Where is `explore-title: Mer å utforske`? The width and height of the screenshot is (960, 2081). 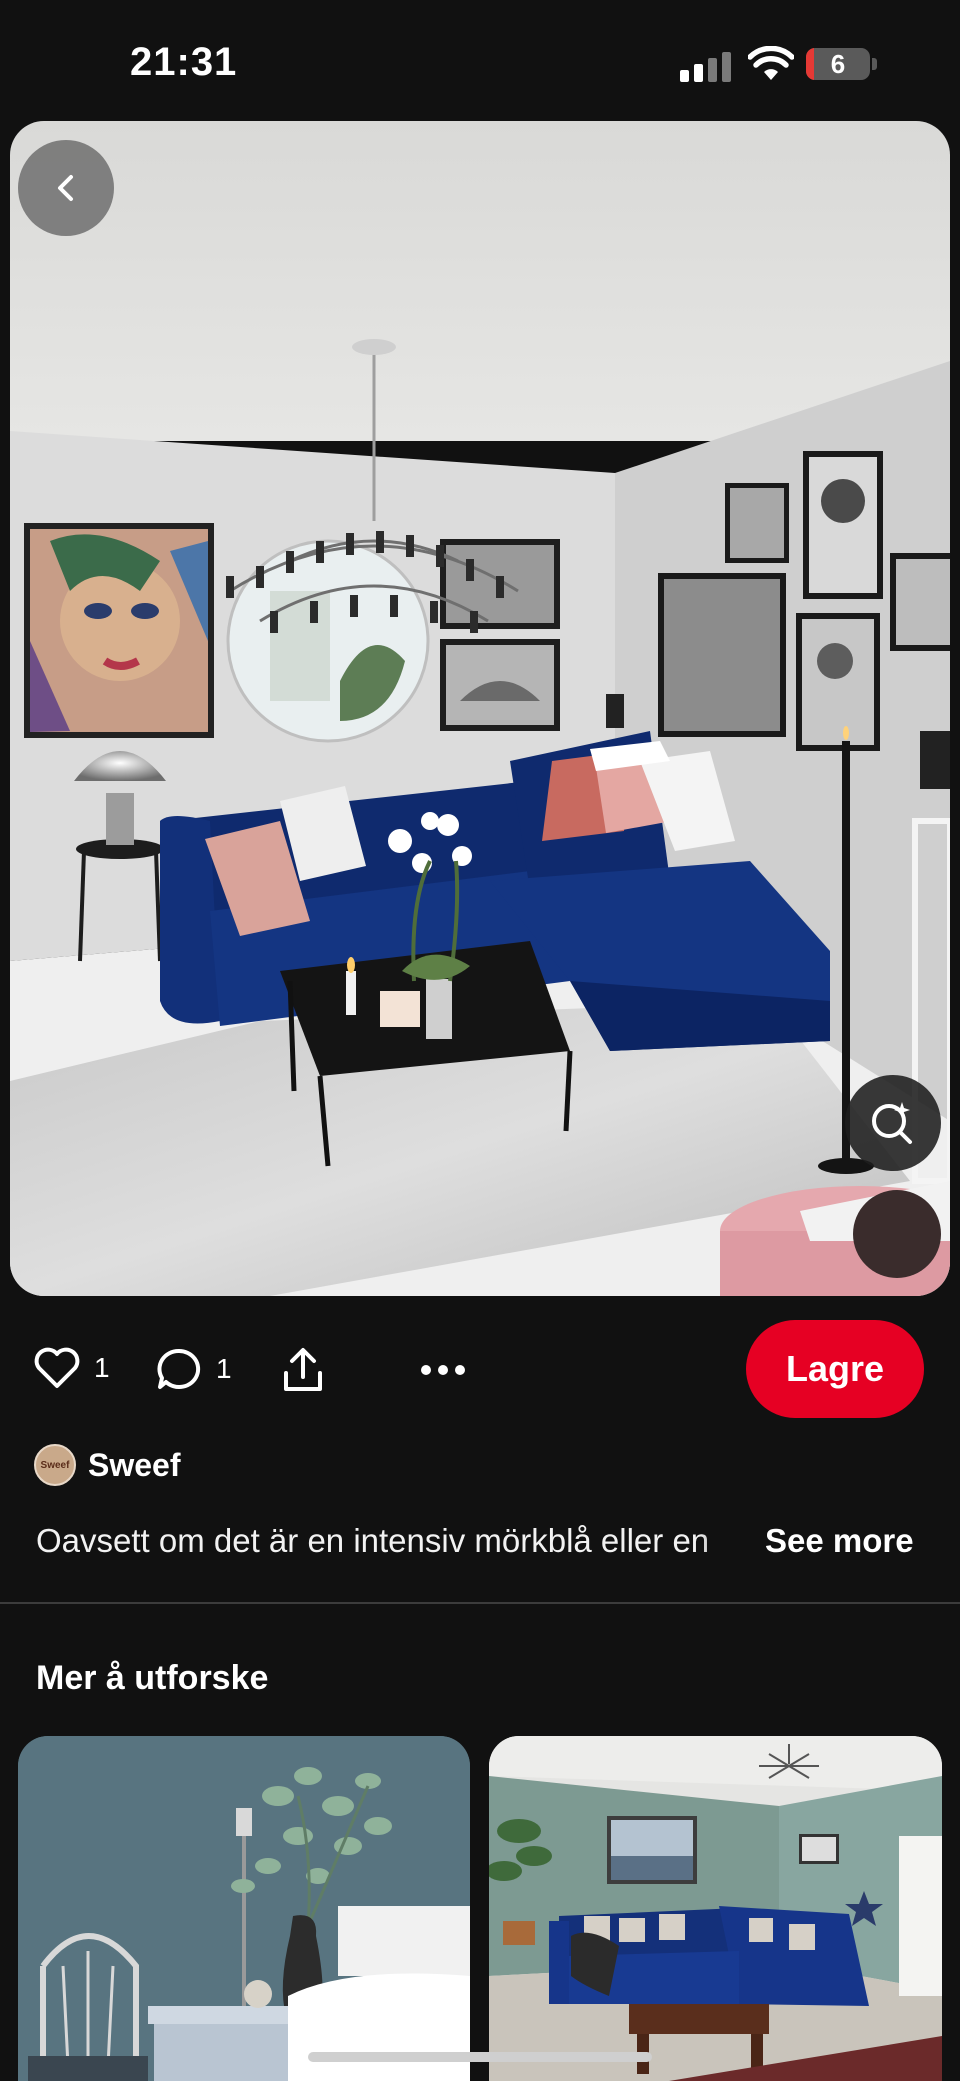
explore-title: Mer å utforske is located at coordinates (152, 1678).